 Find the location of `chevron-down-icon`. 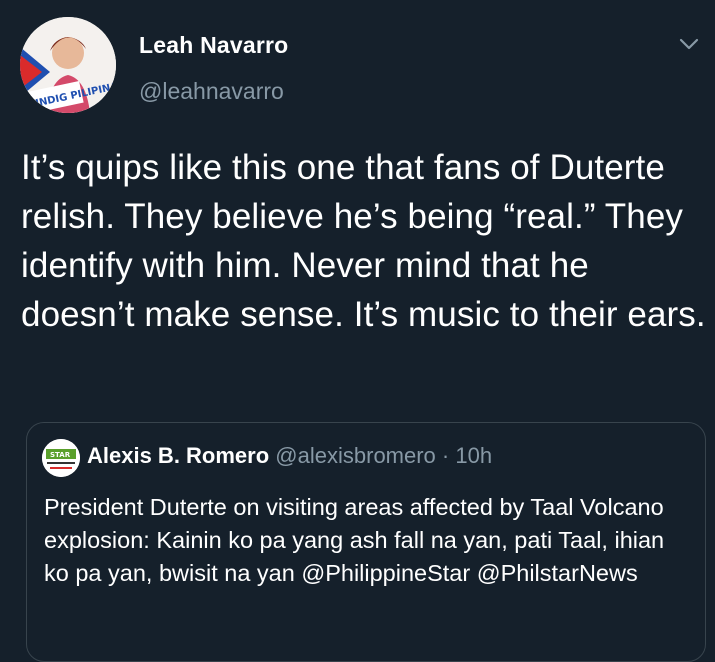

chevron-down-icon is located at coordinates (689, 44).